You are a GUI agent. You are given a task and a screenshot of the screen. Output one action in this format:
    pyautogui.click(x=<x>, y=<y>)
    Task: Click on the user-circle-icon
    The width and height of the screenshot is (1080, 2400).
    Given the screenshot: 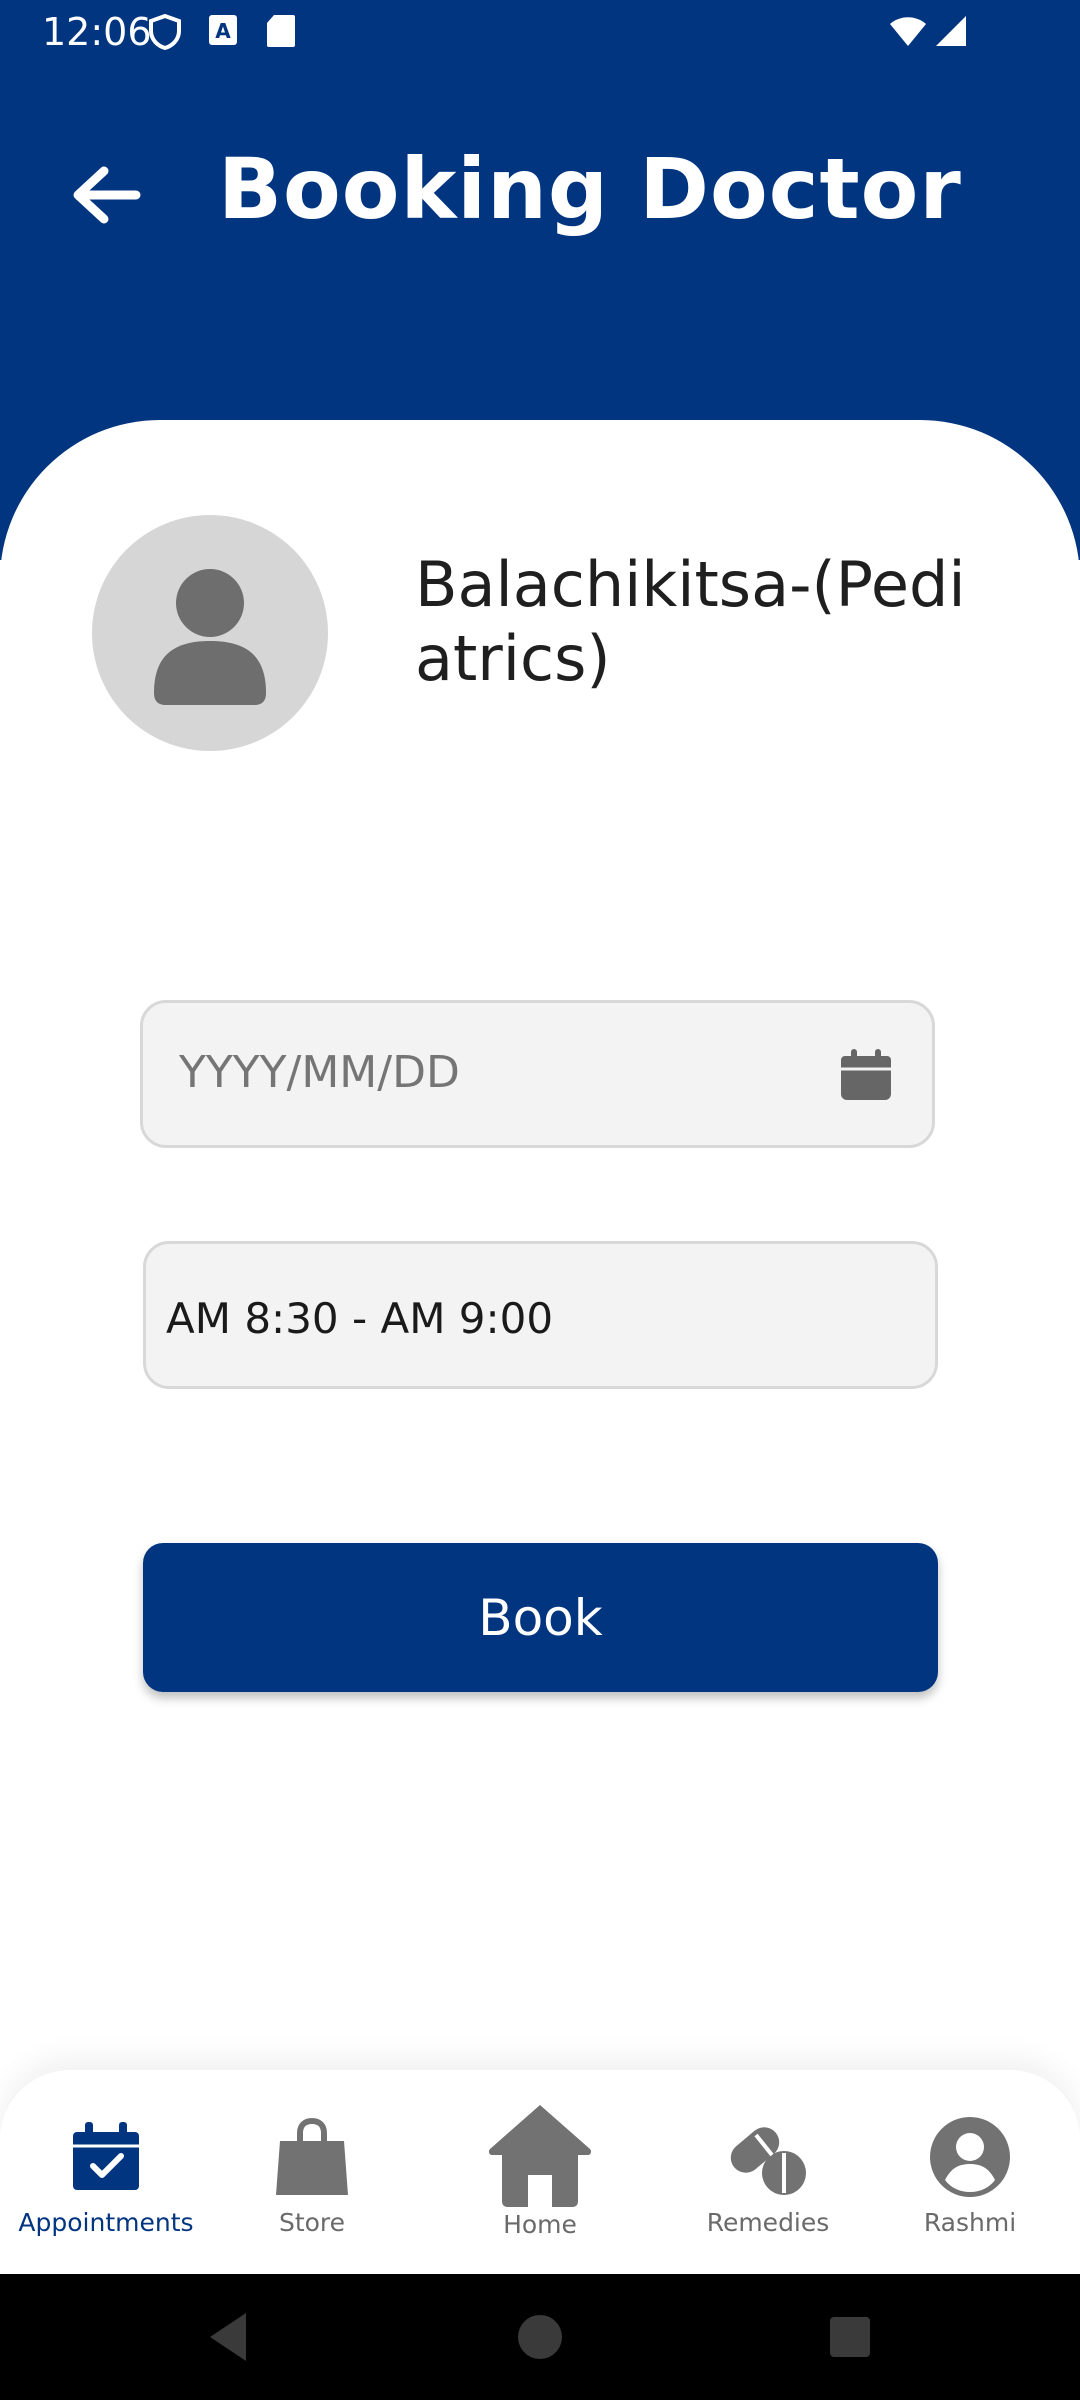 What is the action you would take?
    pyautogui.click(x=970, y=2157)
    